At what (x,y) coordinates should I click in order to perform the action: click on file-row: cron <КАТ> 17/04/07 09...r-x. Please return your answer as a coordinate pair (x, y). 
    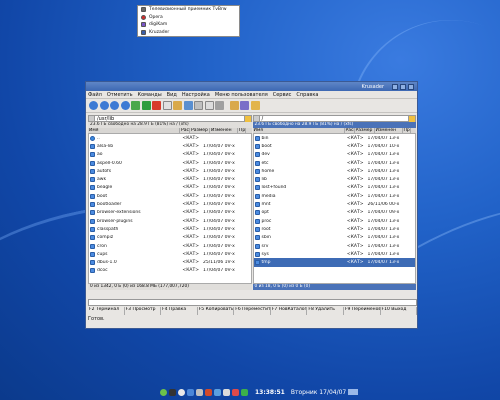
    Looking at the image, I should click on (170, 246).